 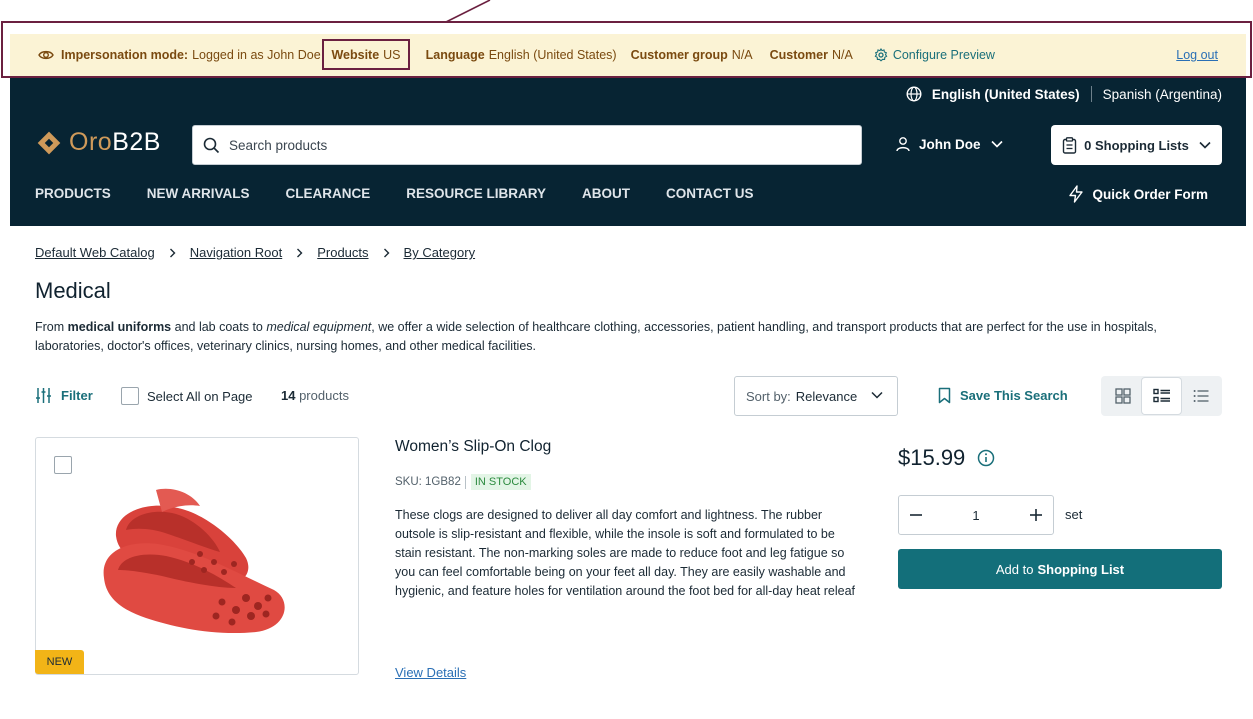 I want to click on breadcrumb-item-navigation-root: Navigation Root, so click(x=236, y=252).